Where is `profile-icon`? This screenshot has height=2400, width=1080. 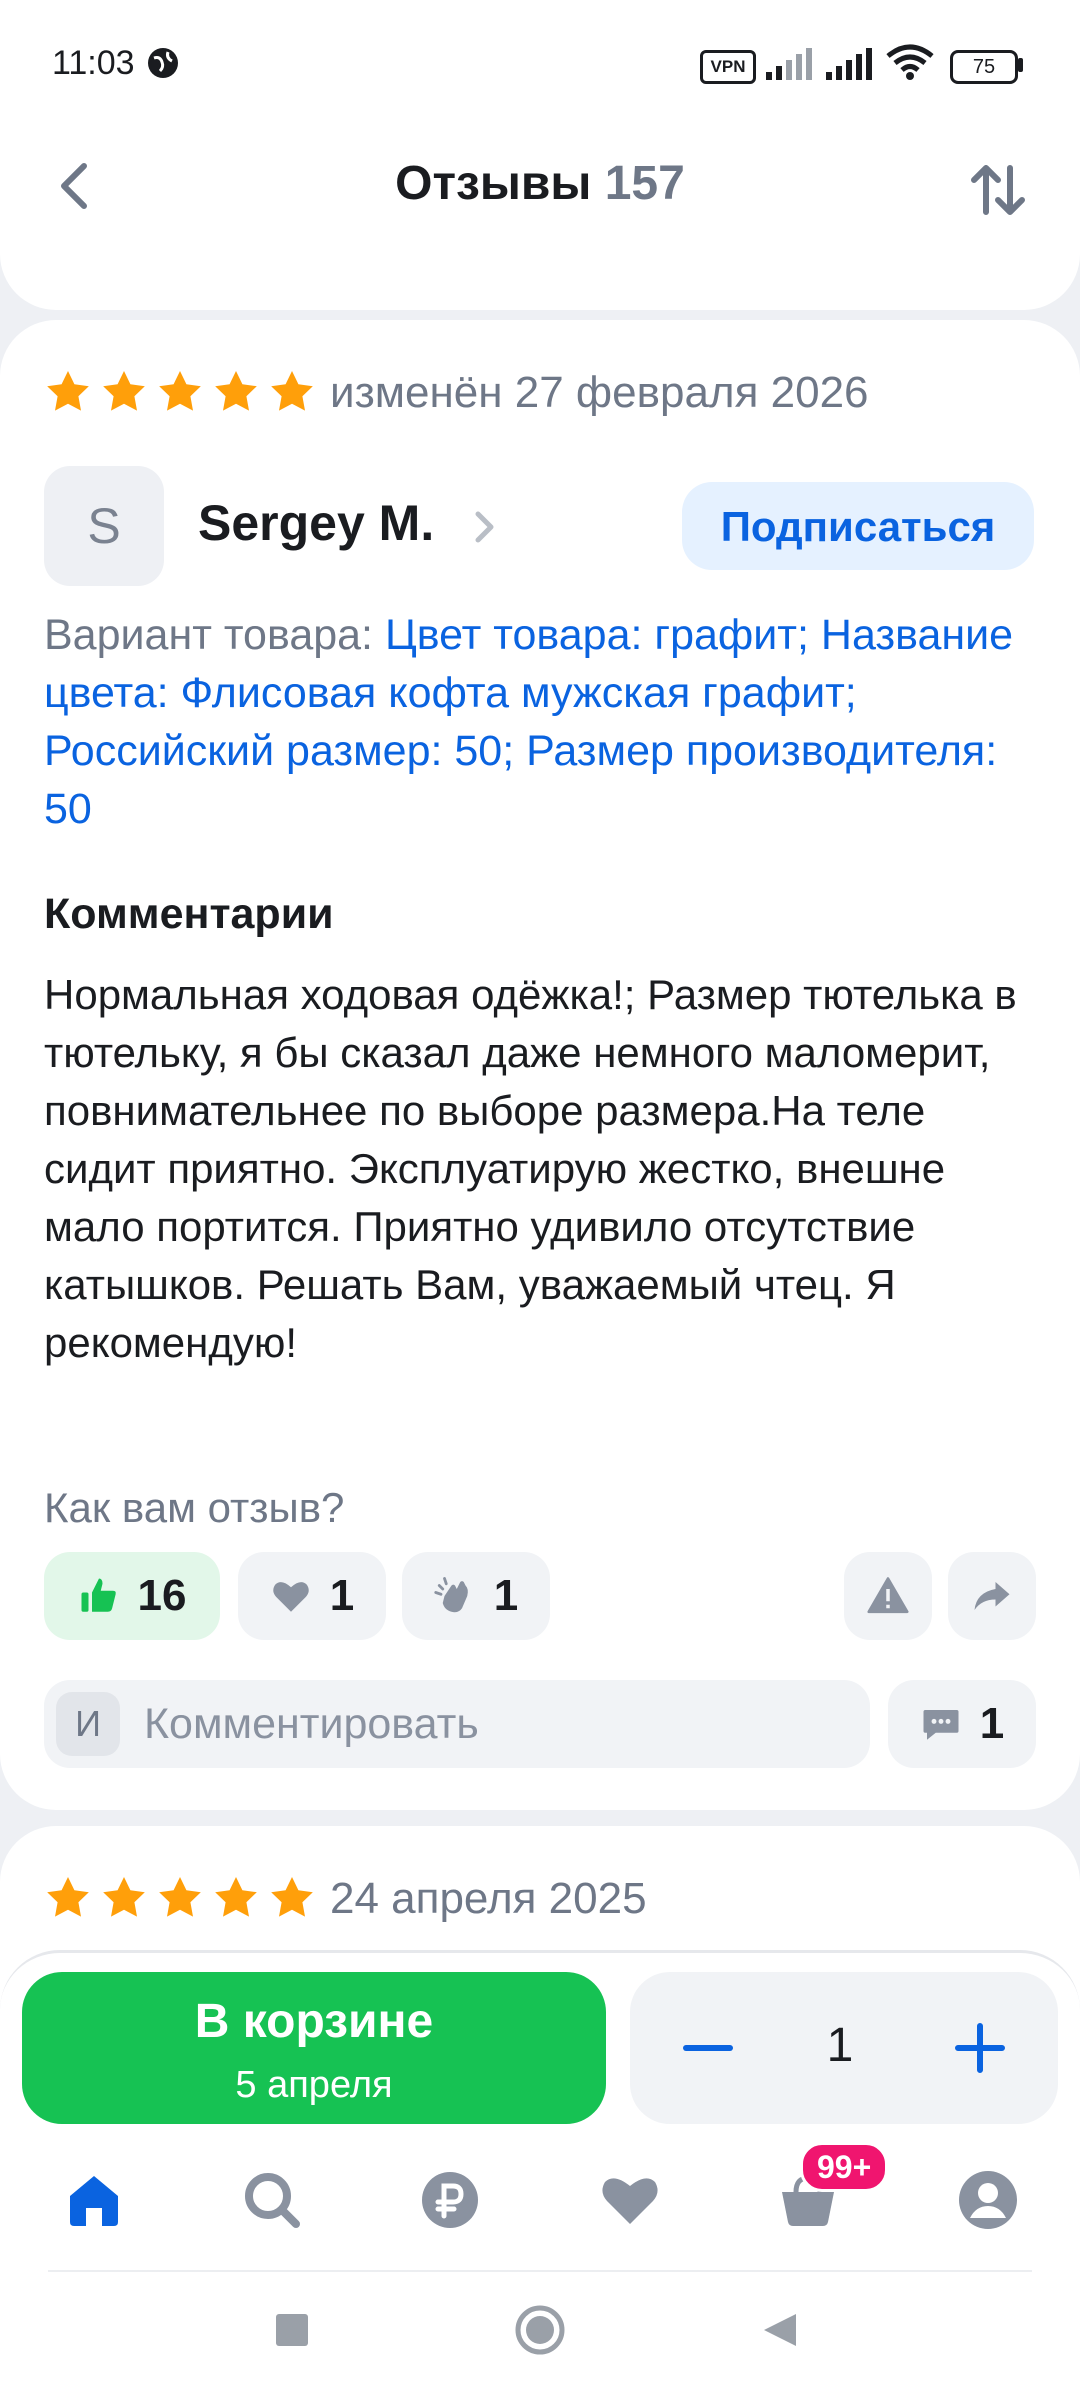
profile-icon is located at coordinates (988, 2200).